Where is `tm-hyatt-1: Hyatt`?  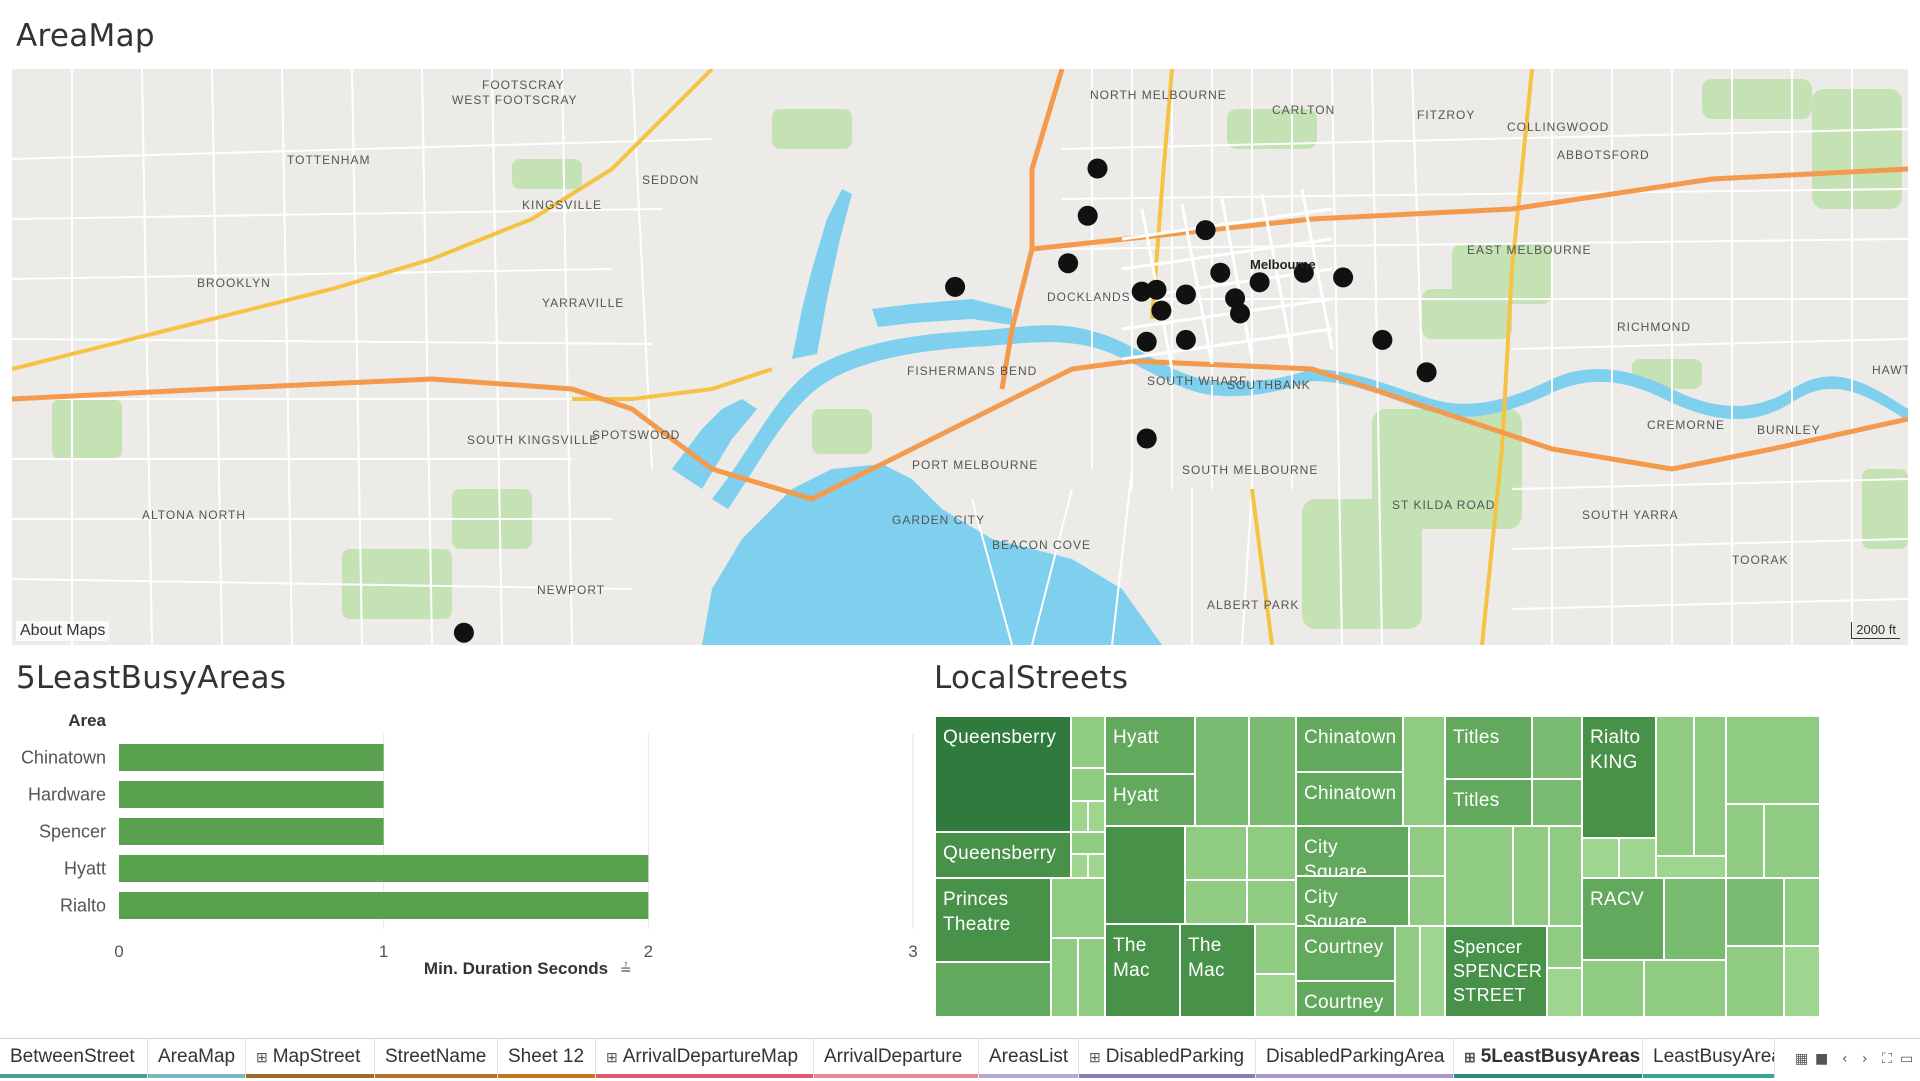 tm-hyatt-1: Hyatt is located at coordinates (1150, 745).